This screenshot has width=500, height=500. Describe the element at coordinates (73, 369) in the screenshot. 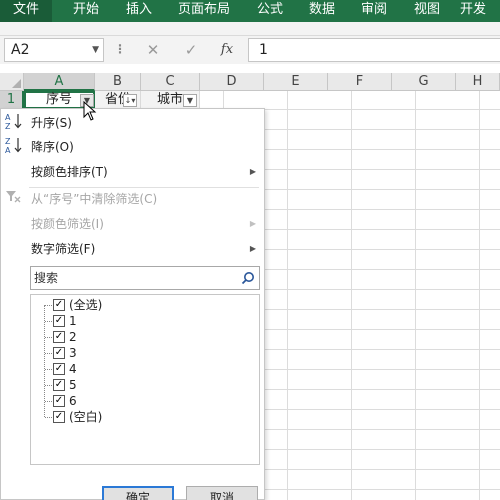

I see `value-label: 4` at that location.